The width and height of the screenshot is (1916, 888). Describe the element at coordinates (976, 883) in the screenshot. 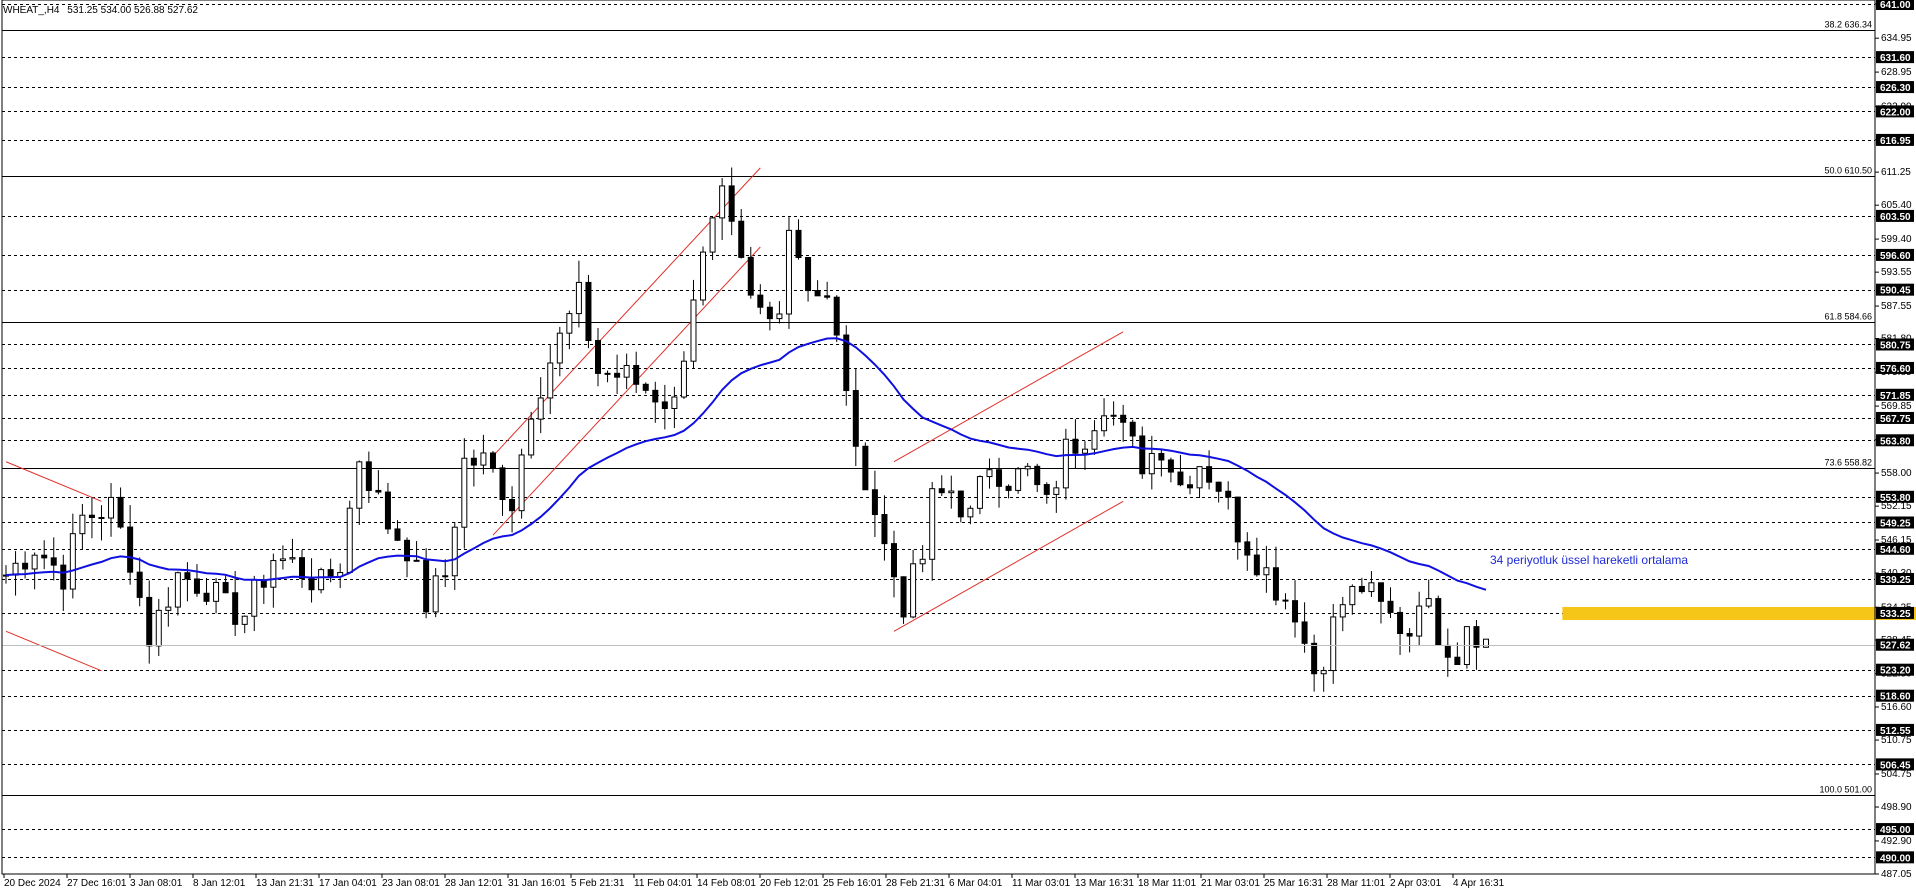

I see `x-tick-15: 6 Mar 04:01` at that location.